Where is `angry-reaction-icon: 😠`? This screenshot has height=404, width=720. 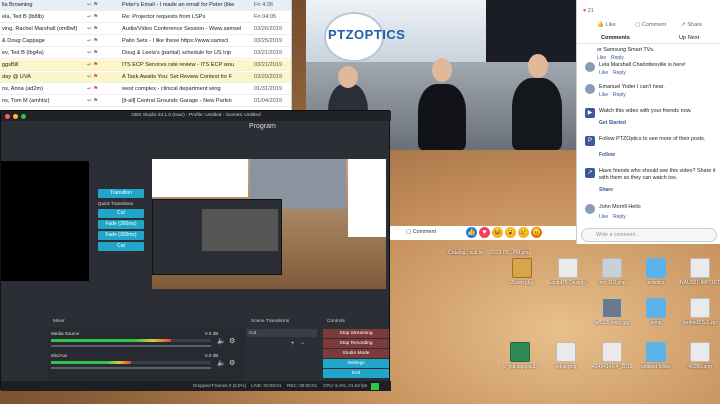 angry-reaction-icon: 😠 is located at coordinates (536, 232).